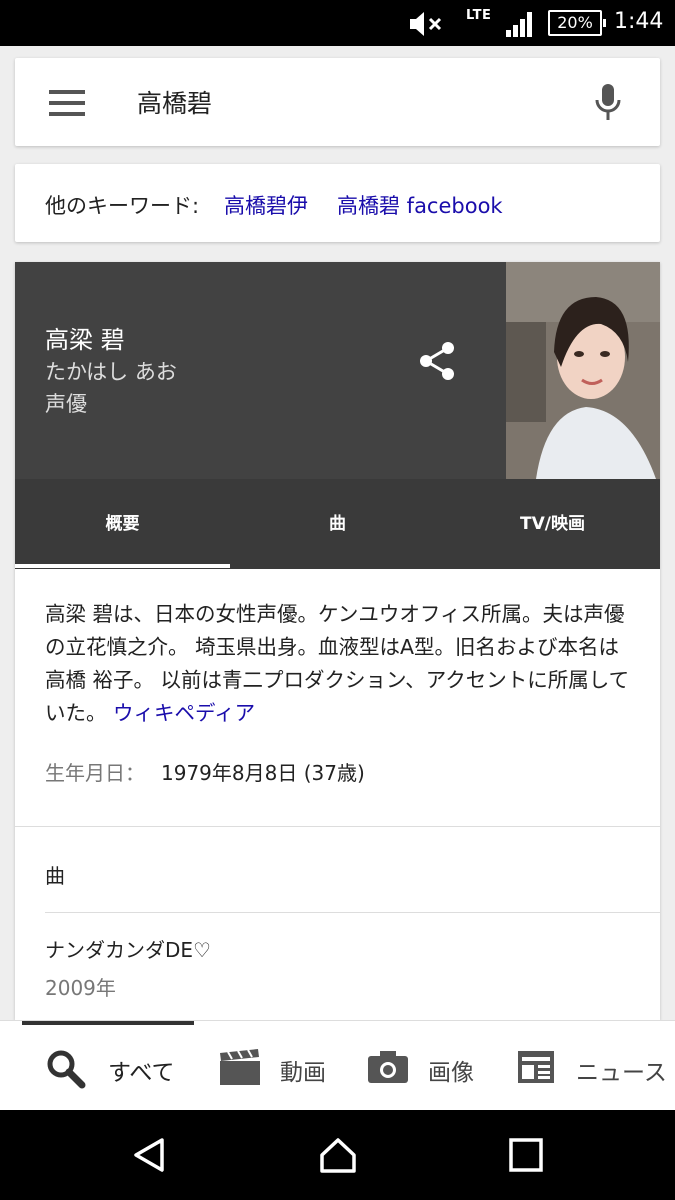  What do you see at coordinates (526, 1155) in the screenshot?
I see `recents-icon` at bounding box center [526, 1155].